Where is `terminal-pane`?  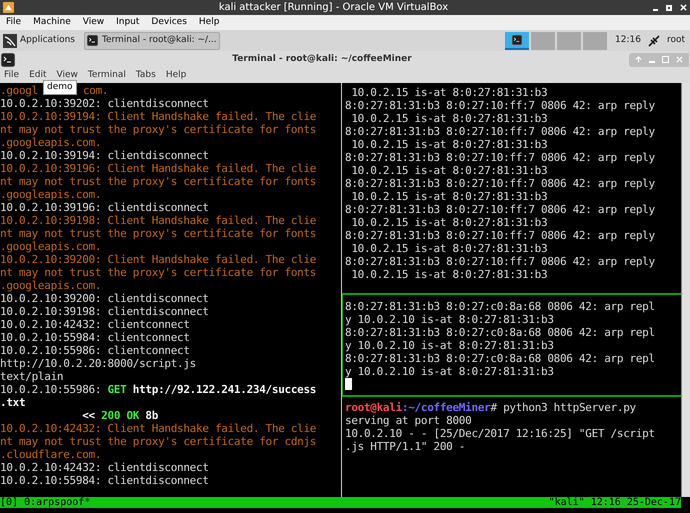
terminal-pane is located at coordinates (511, 345).